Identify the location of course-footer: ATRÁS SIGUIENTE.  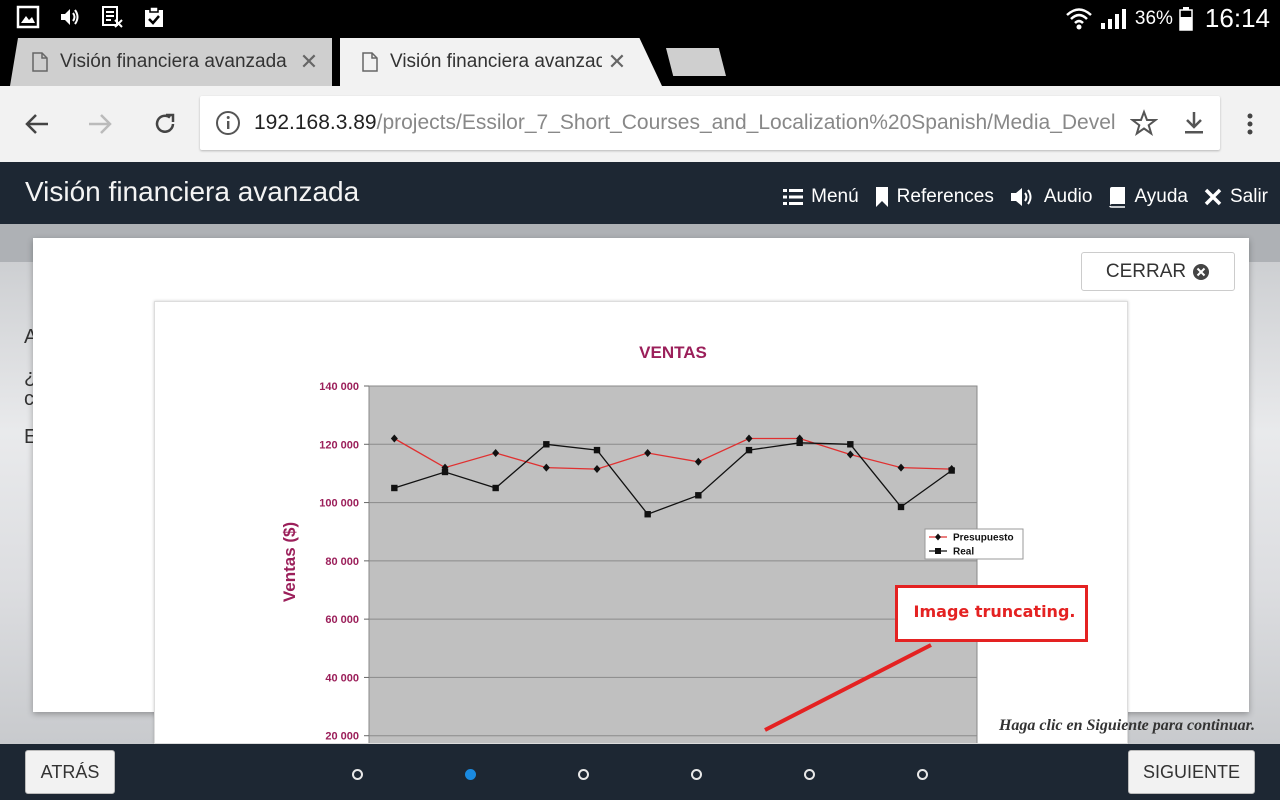
(640, 772).